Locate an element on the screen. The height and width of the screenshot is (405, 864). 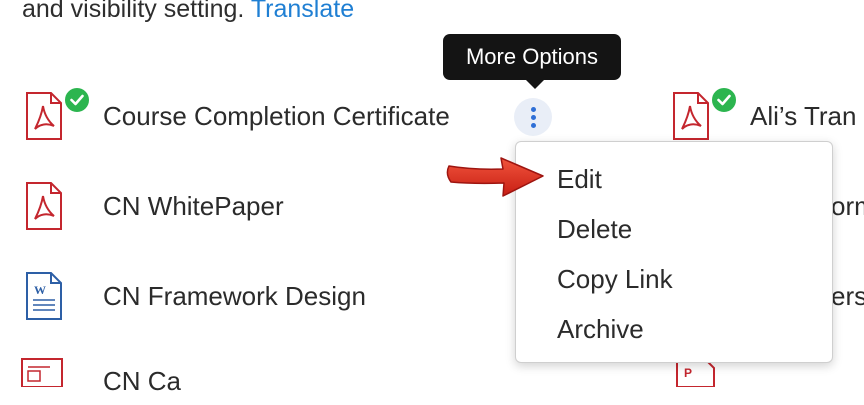
svg-text: W is located at coordinates (40, 290).